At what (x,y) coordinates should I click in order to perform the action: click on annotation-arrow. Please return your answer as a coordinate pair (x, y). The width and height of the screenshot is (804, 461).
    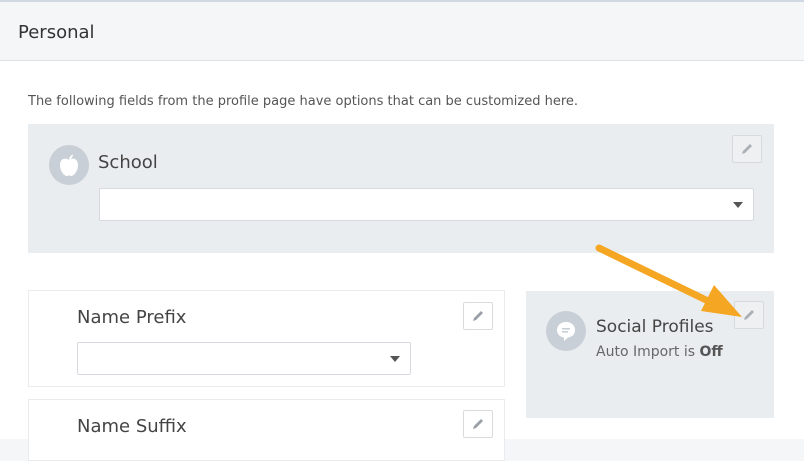
    Looking at the image, I should click on (668, 280).